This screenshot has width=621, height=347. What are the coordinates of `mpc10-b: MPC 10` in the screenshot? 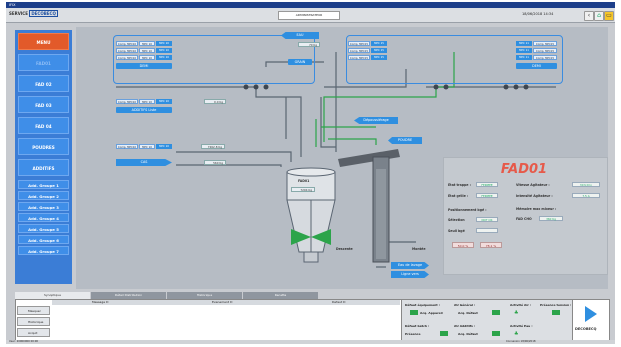 It's located at (164, 50).